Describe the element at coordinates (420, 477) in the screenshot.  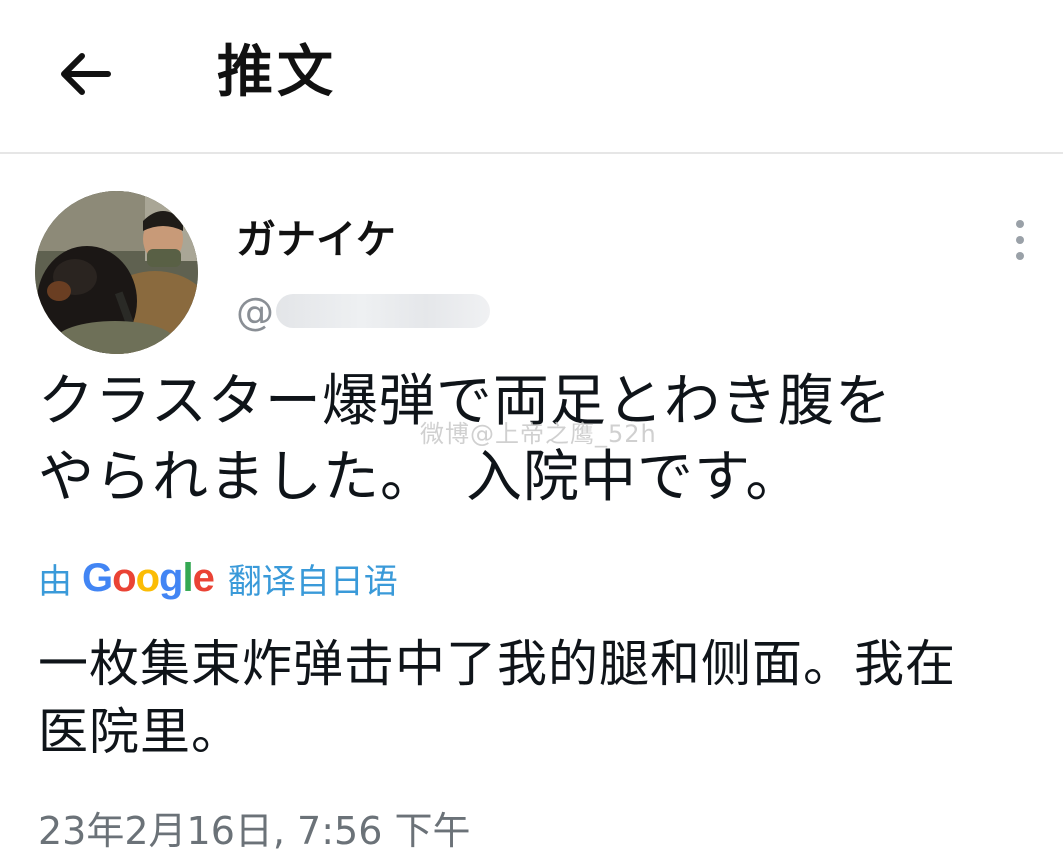
I see `tweet-text-line: やられました。 入院中です。` at that location.